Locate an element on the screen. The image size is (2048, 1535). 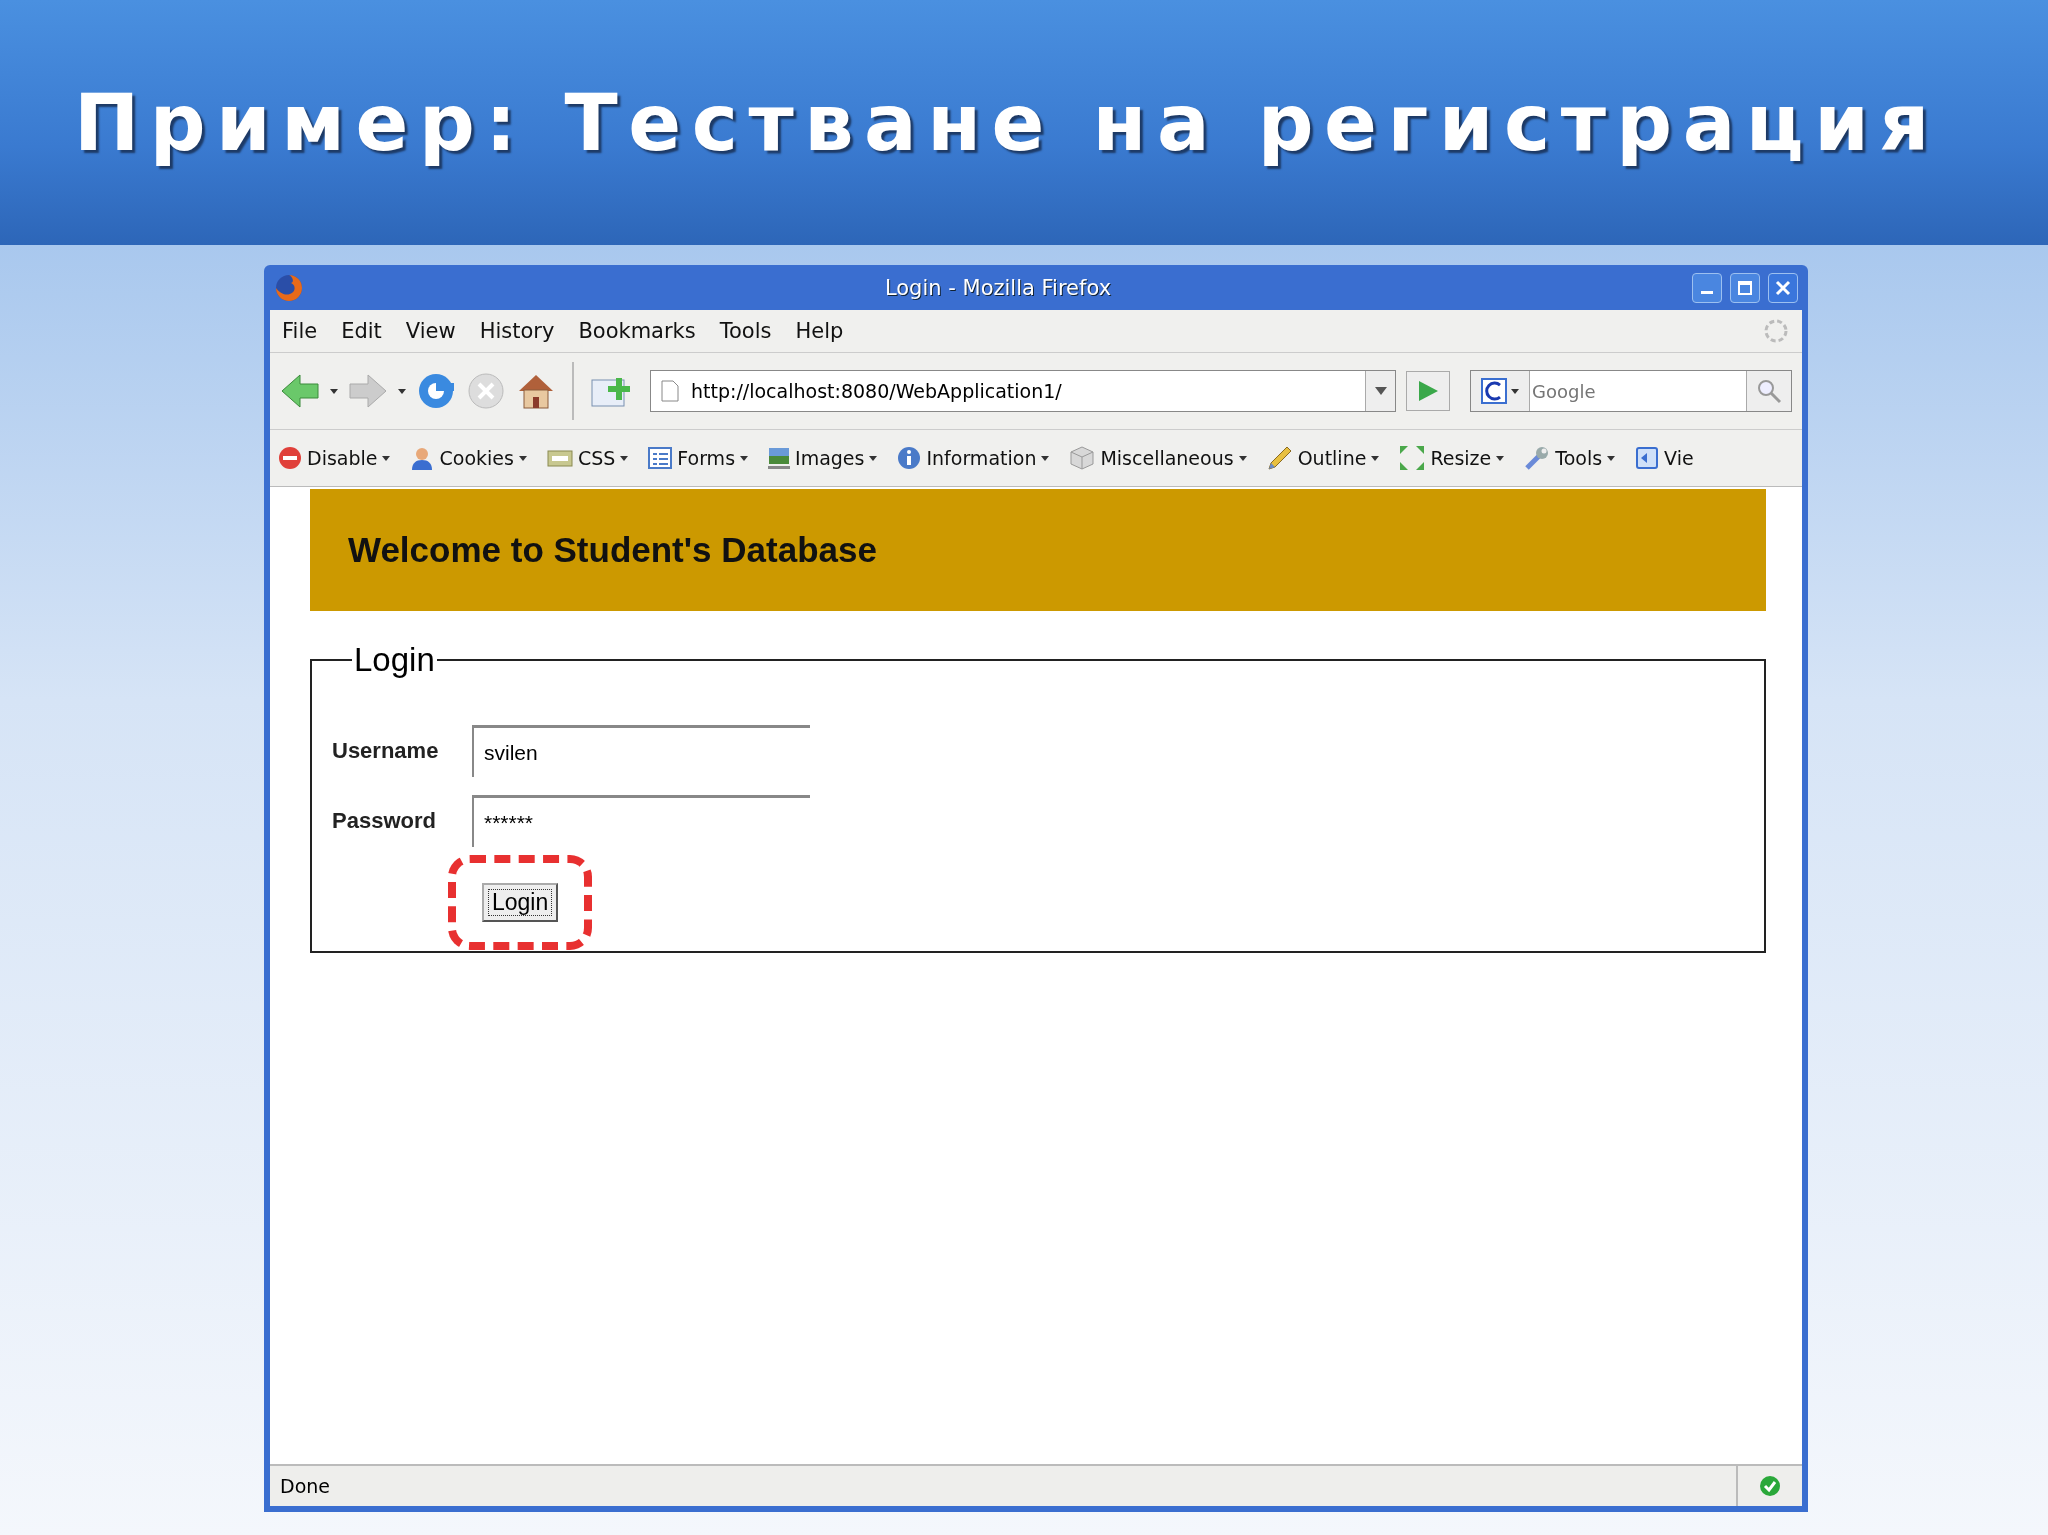
field-label: Username is located at coordinates (386, 751).